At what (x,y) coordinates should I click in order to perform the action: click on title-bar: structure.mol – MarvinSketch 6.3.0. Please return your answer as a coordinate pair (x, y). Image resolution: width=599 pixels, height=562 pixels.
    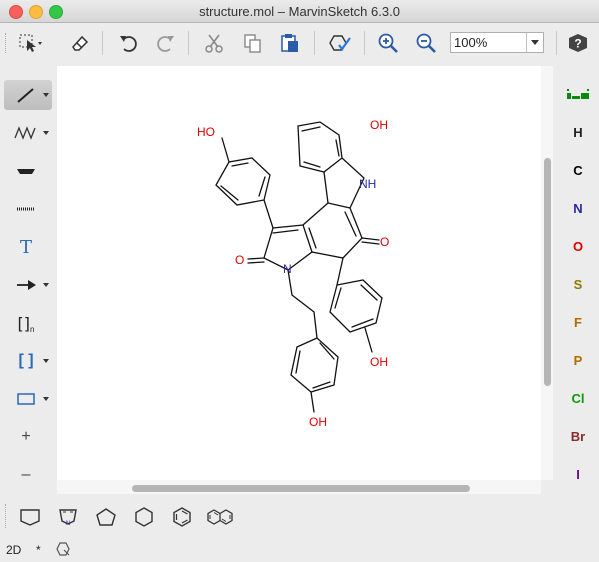
    Looking at the image, I should click on (299, 11).